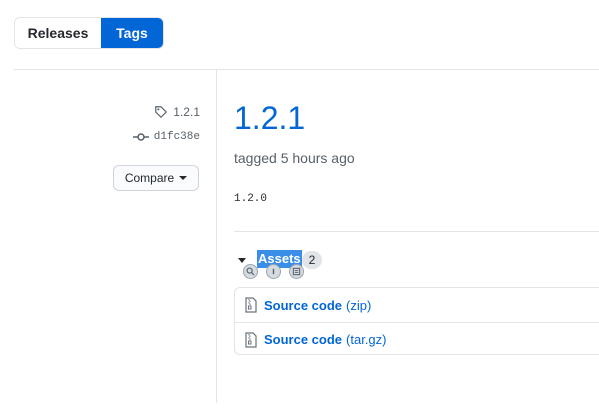 The height and width of the screenshot is (418, 599). I want to click on compare-button: Compare, so click(156, 178).